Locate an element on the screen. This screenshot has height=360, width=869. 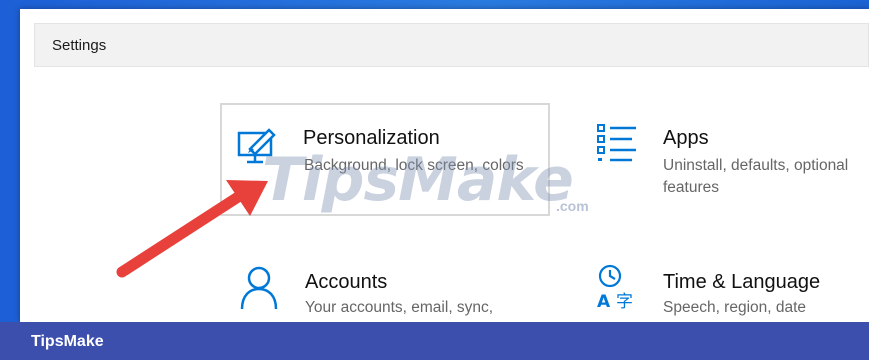
svg-text: A is located at coordinates (604, 300).